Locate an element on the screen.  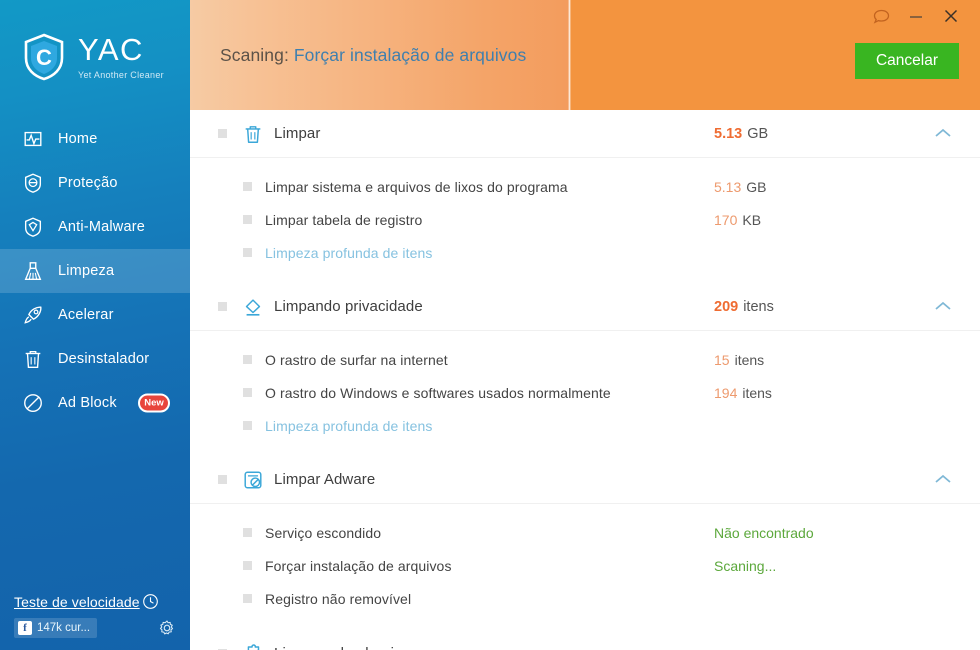
scan-item-value-unit: Não encontrado is located at coordinates (764, 532).